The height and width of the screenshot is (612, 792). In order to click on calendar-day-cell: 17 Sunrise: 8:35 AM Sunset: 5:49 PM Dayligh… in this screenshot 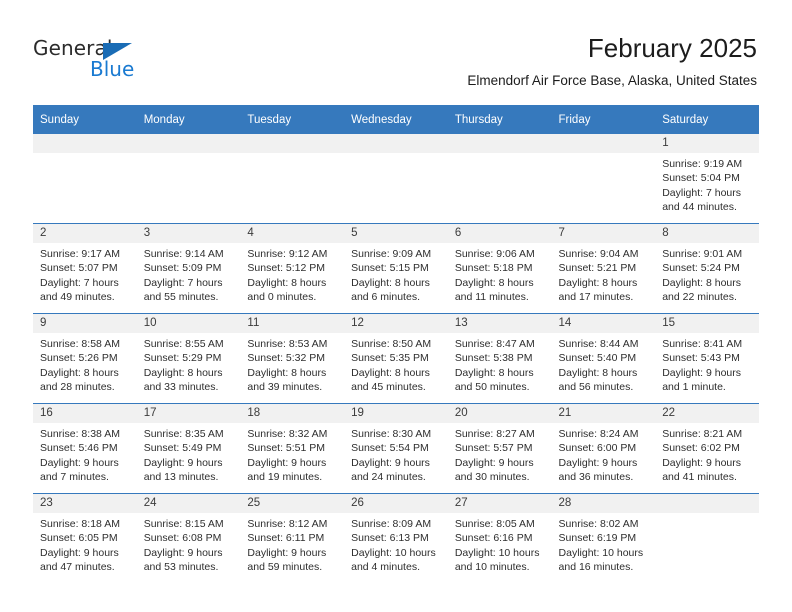, I will do `click(188, 448)`.